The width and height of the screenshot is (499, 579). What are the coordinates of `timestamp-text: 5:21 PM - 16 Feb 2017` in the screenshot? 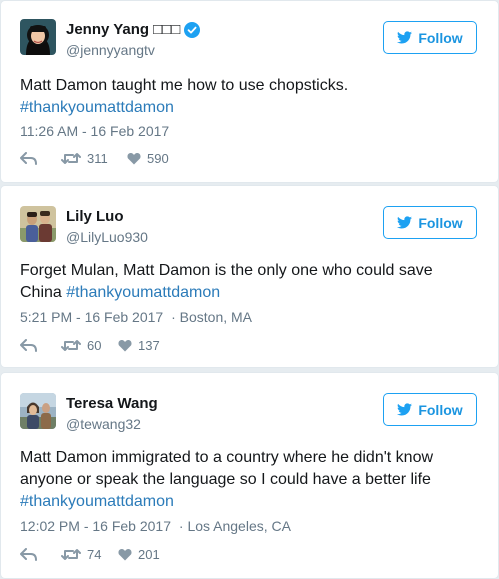 It's located at (91, 317).